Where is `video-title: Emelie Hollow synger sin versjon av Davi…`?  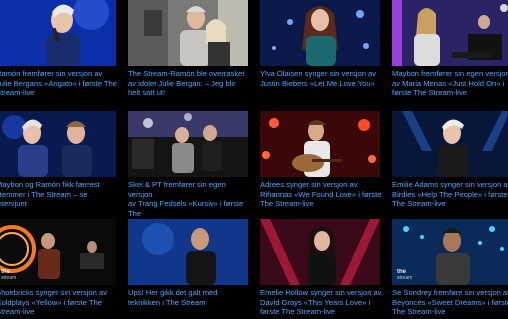
video-title: Emelie Hollow synger sin versjon av Davi… is located at coordinates (321, 302).